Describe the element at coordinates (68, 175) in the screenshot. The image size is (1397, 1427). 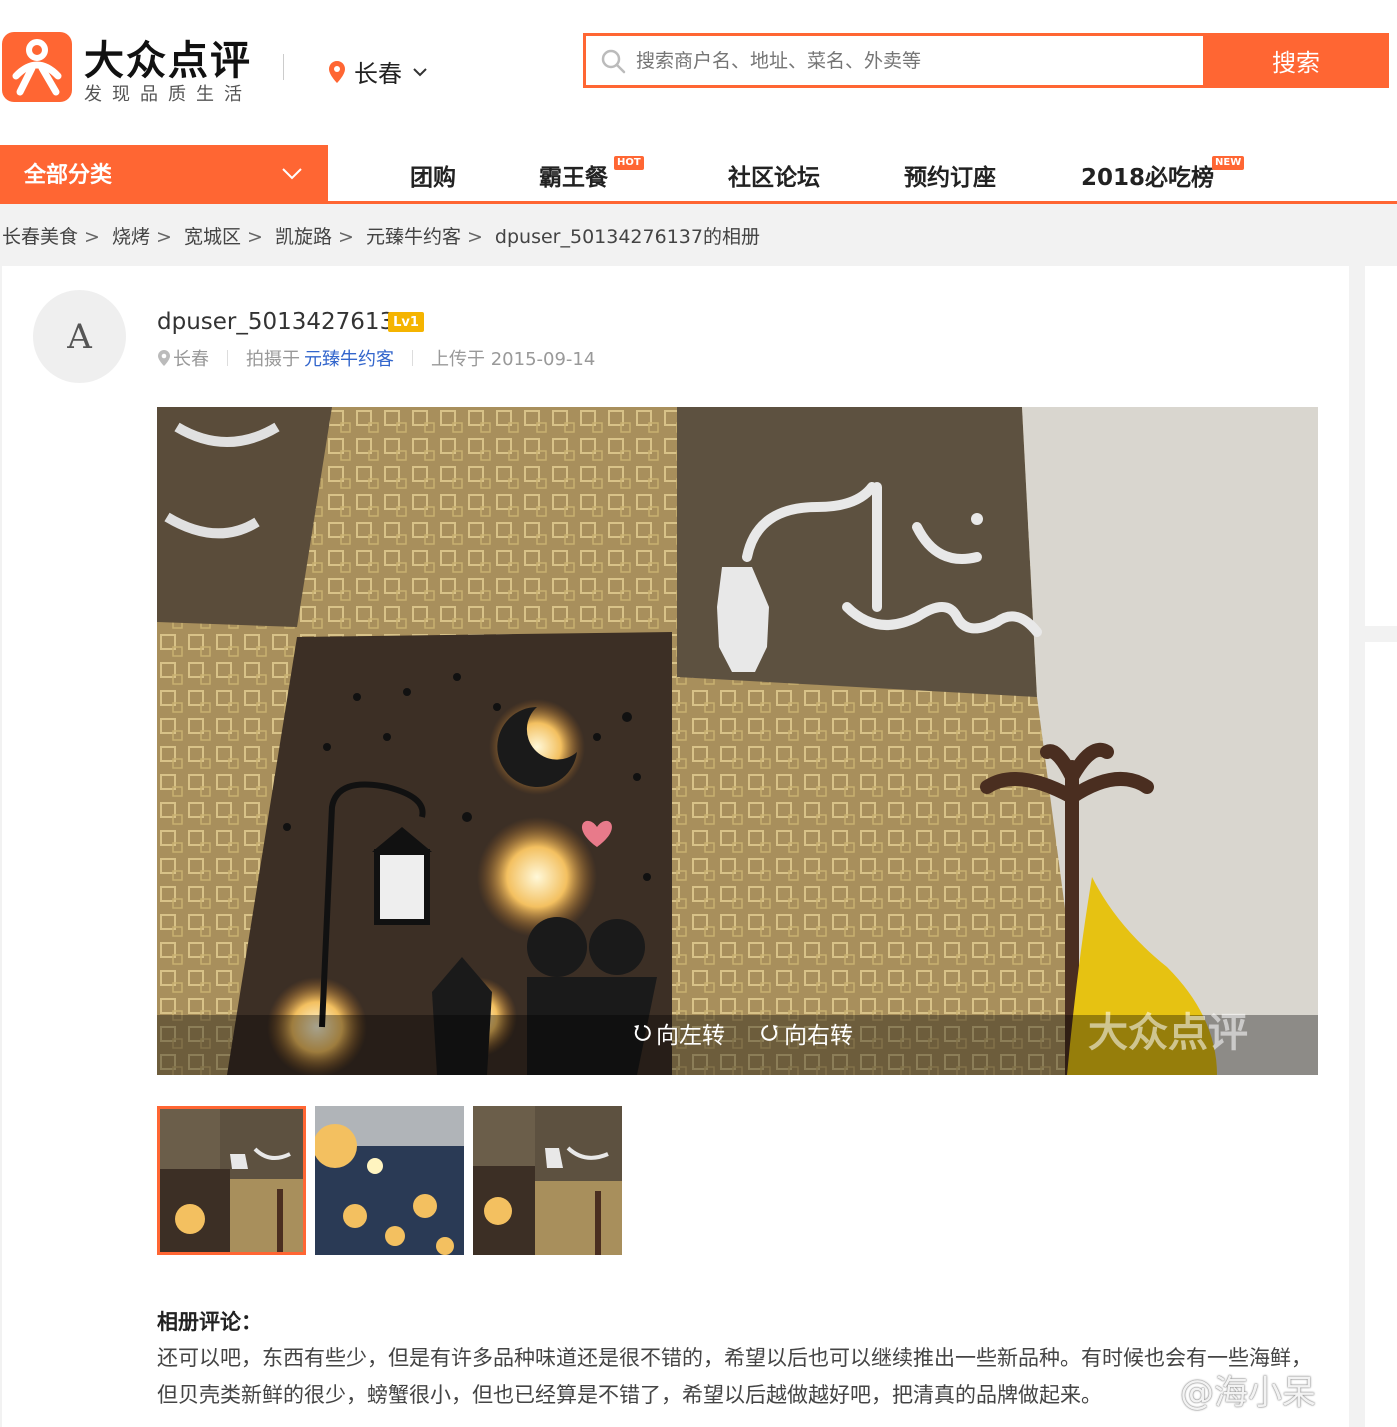
I see `all-categories-label: 全部分类` at that location.